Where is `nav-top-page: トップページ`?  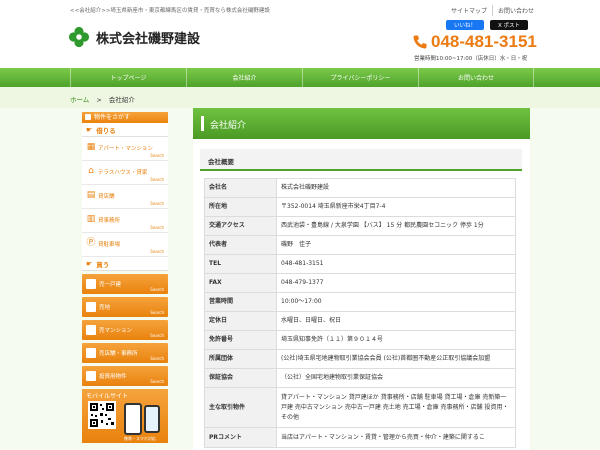 nav-top-page: トップページ is located at coordinates (128, 77).